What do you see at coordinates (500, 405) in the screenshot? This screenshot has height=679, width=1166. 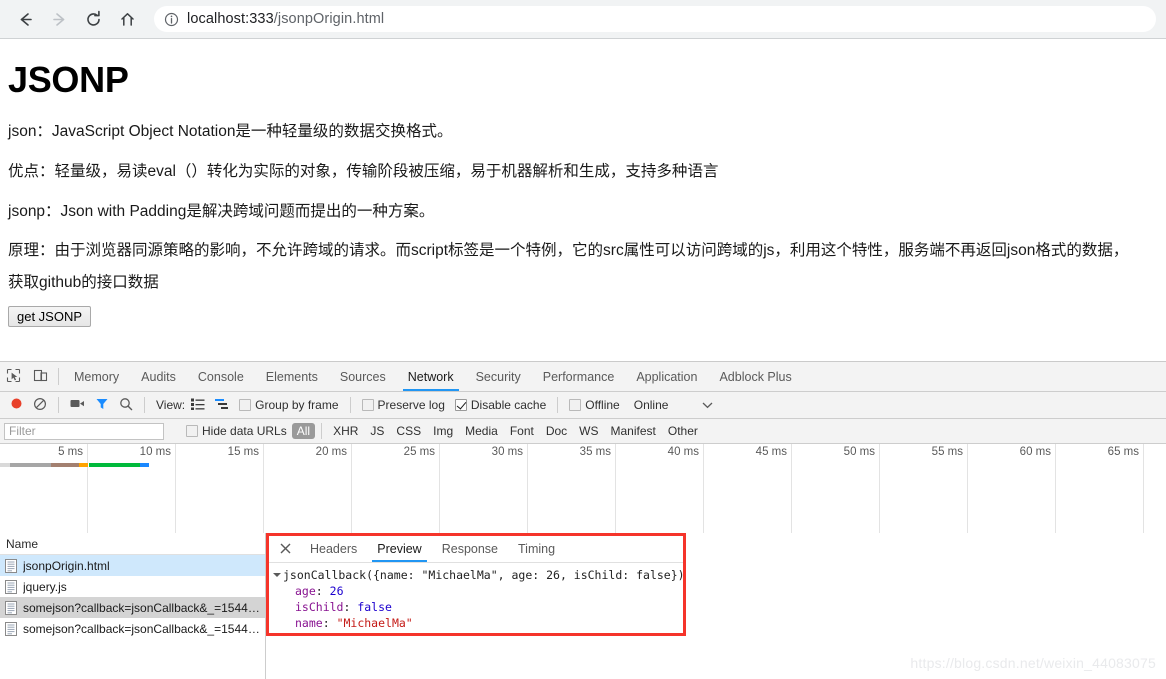 I see `disable-cache-checkbox: Disable cache` at bounding box center [500, 405].